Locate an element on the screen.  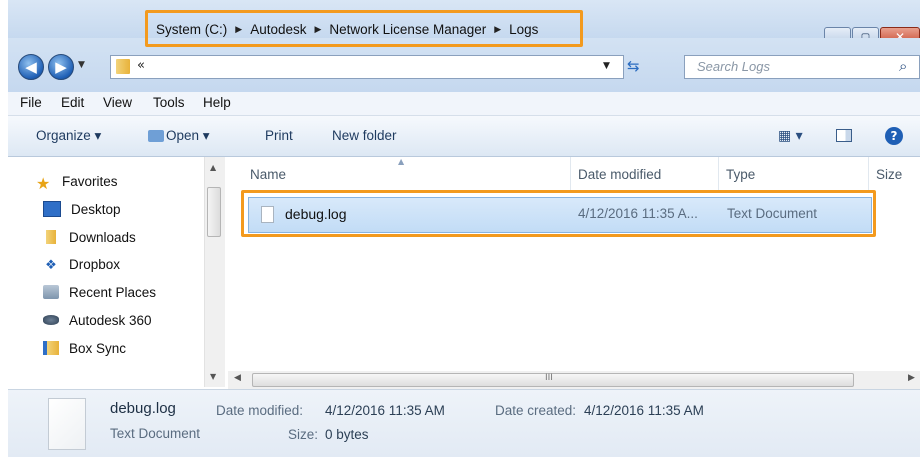
back-icon: ◀ is located at coordinates (31, 67).